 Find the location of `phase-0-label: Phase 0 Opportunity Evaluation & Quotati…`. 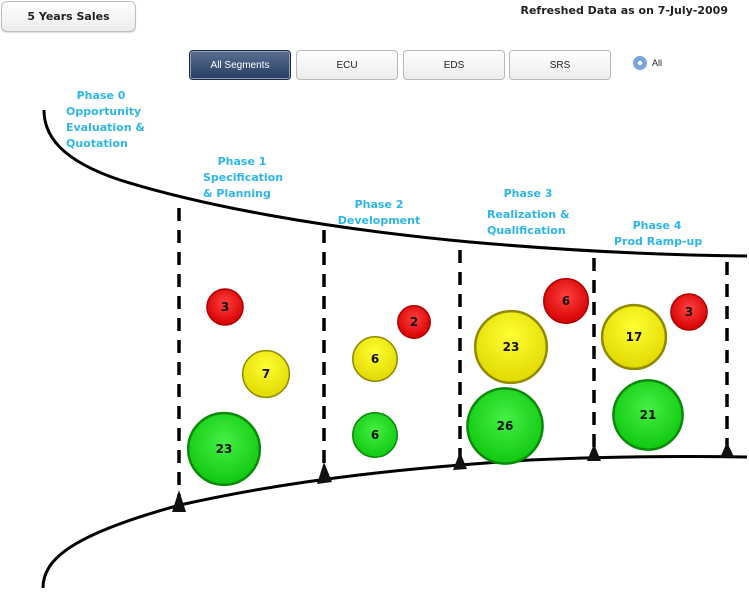

phase-0-label: Phase 0 Opportunity Evaluation & Quotati… is located at coordinates (105, 120).